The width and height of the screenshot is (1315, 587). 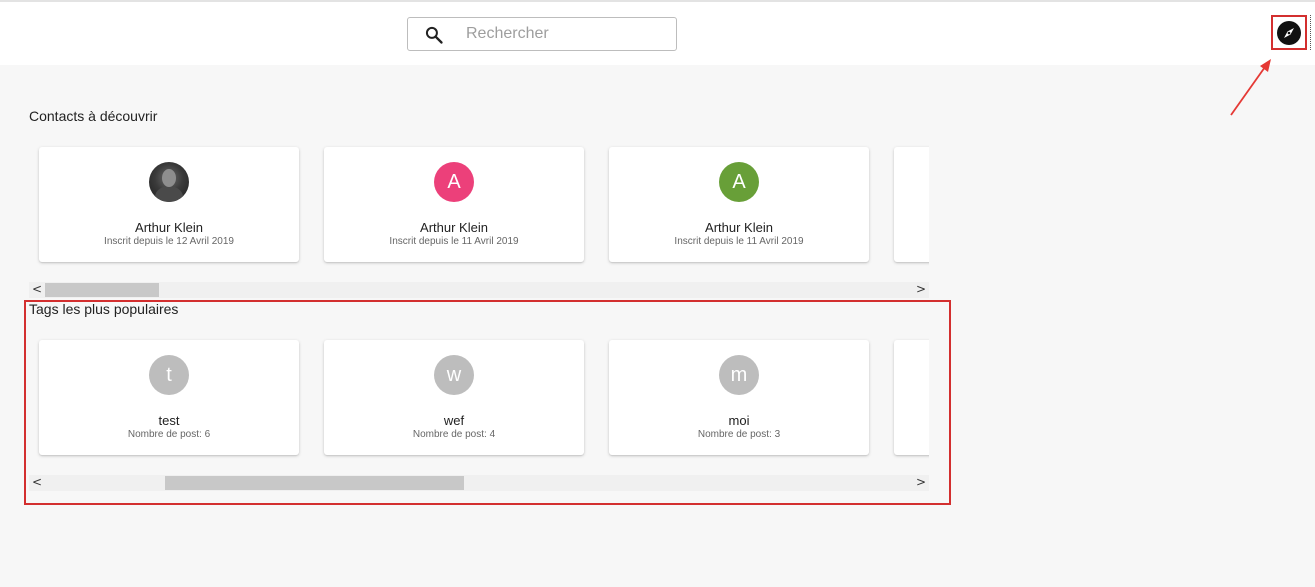 What do you see at coordinates (169, 375) in the screenshot?
I see `avatar-initial: t` at bounding box center [169, 375].